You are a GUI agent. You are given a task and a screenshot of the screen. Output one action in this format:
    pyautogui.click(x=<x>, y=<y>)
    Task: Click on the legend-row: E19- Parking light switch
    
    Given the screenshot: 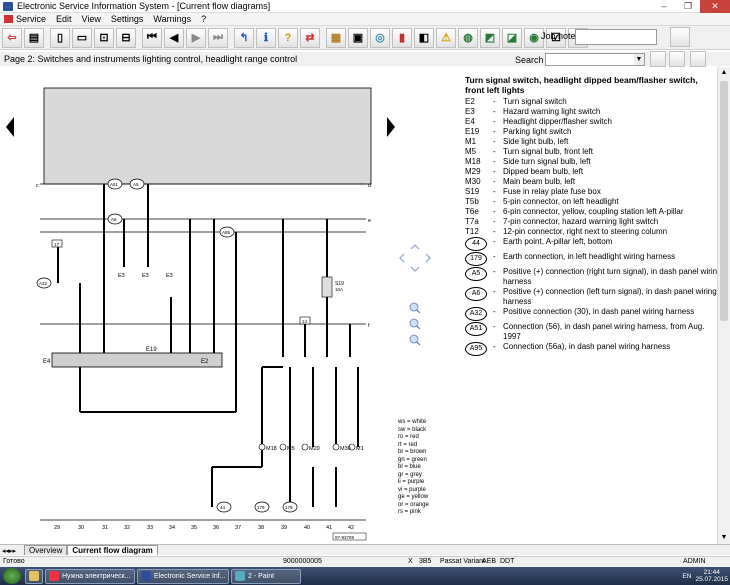 What is the action you would take?
    pyautogui.click(x=518, y=131)
    